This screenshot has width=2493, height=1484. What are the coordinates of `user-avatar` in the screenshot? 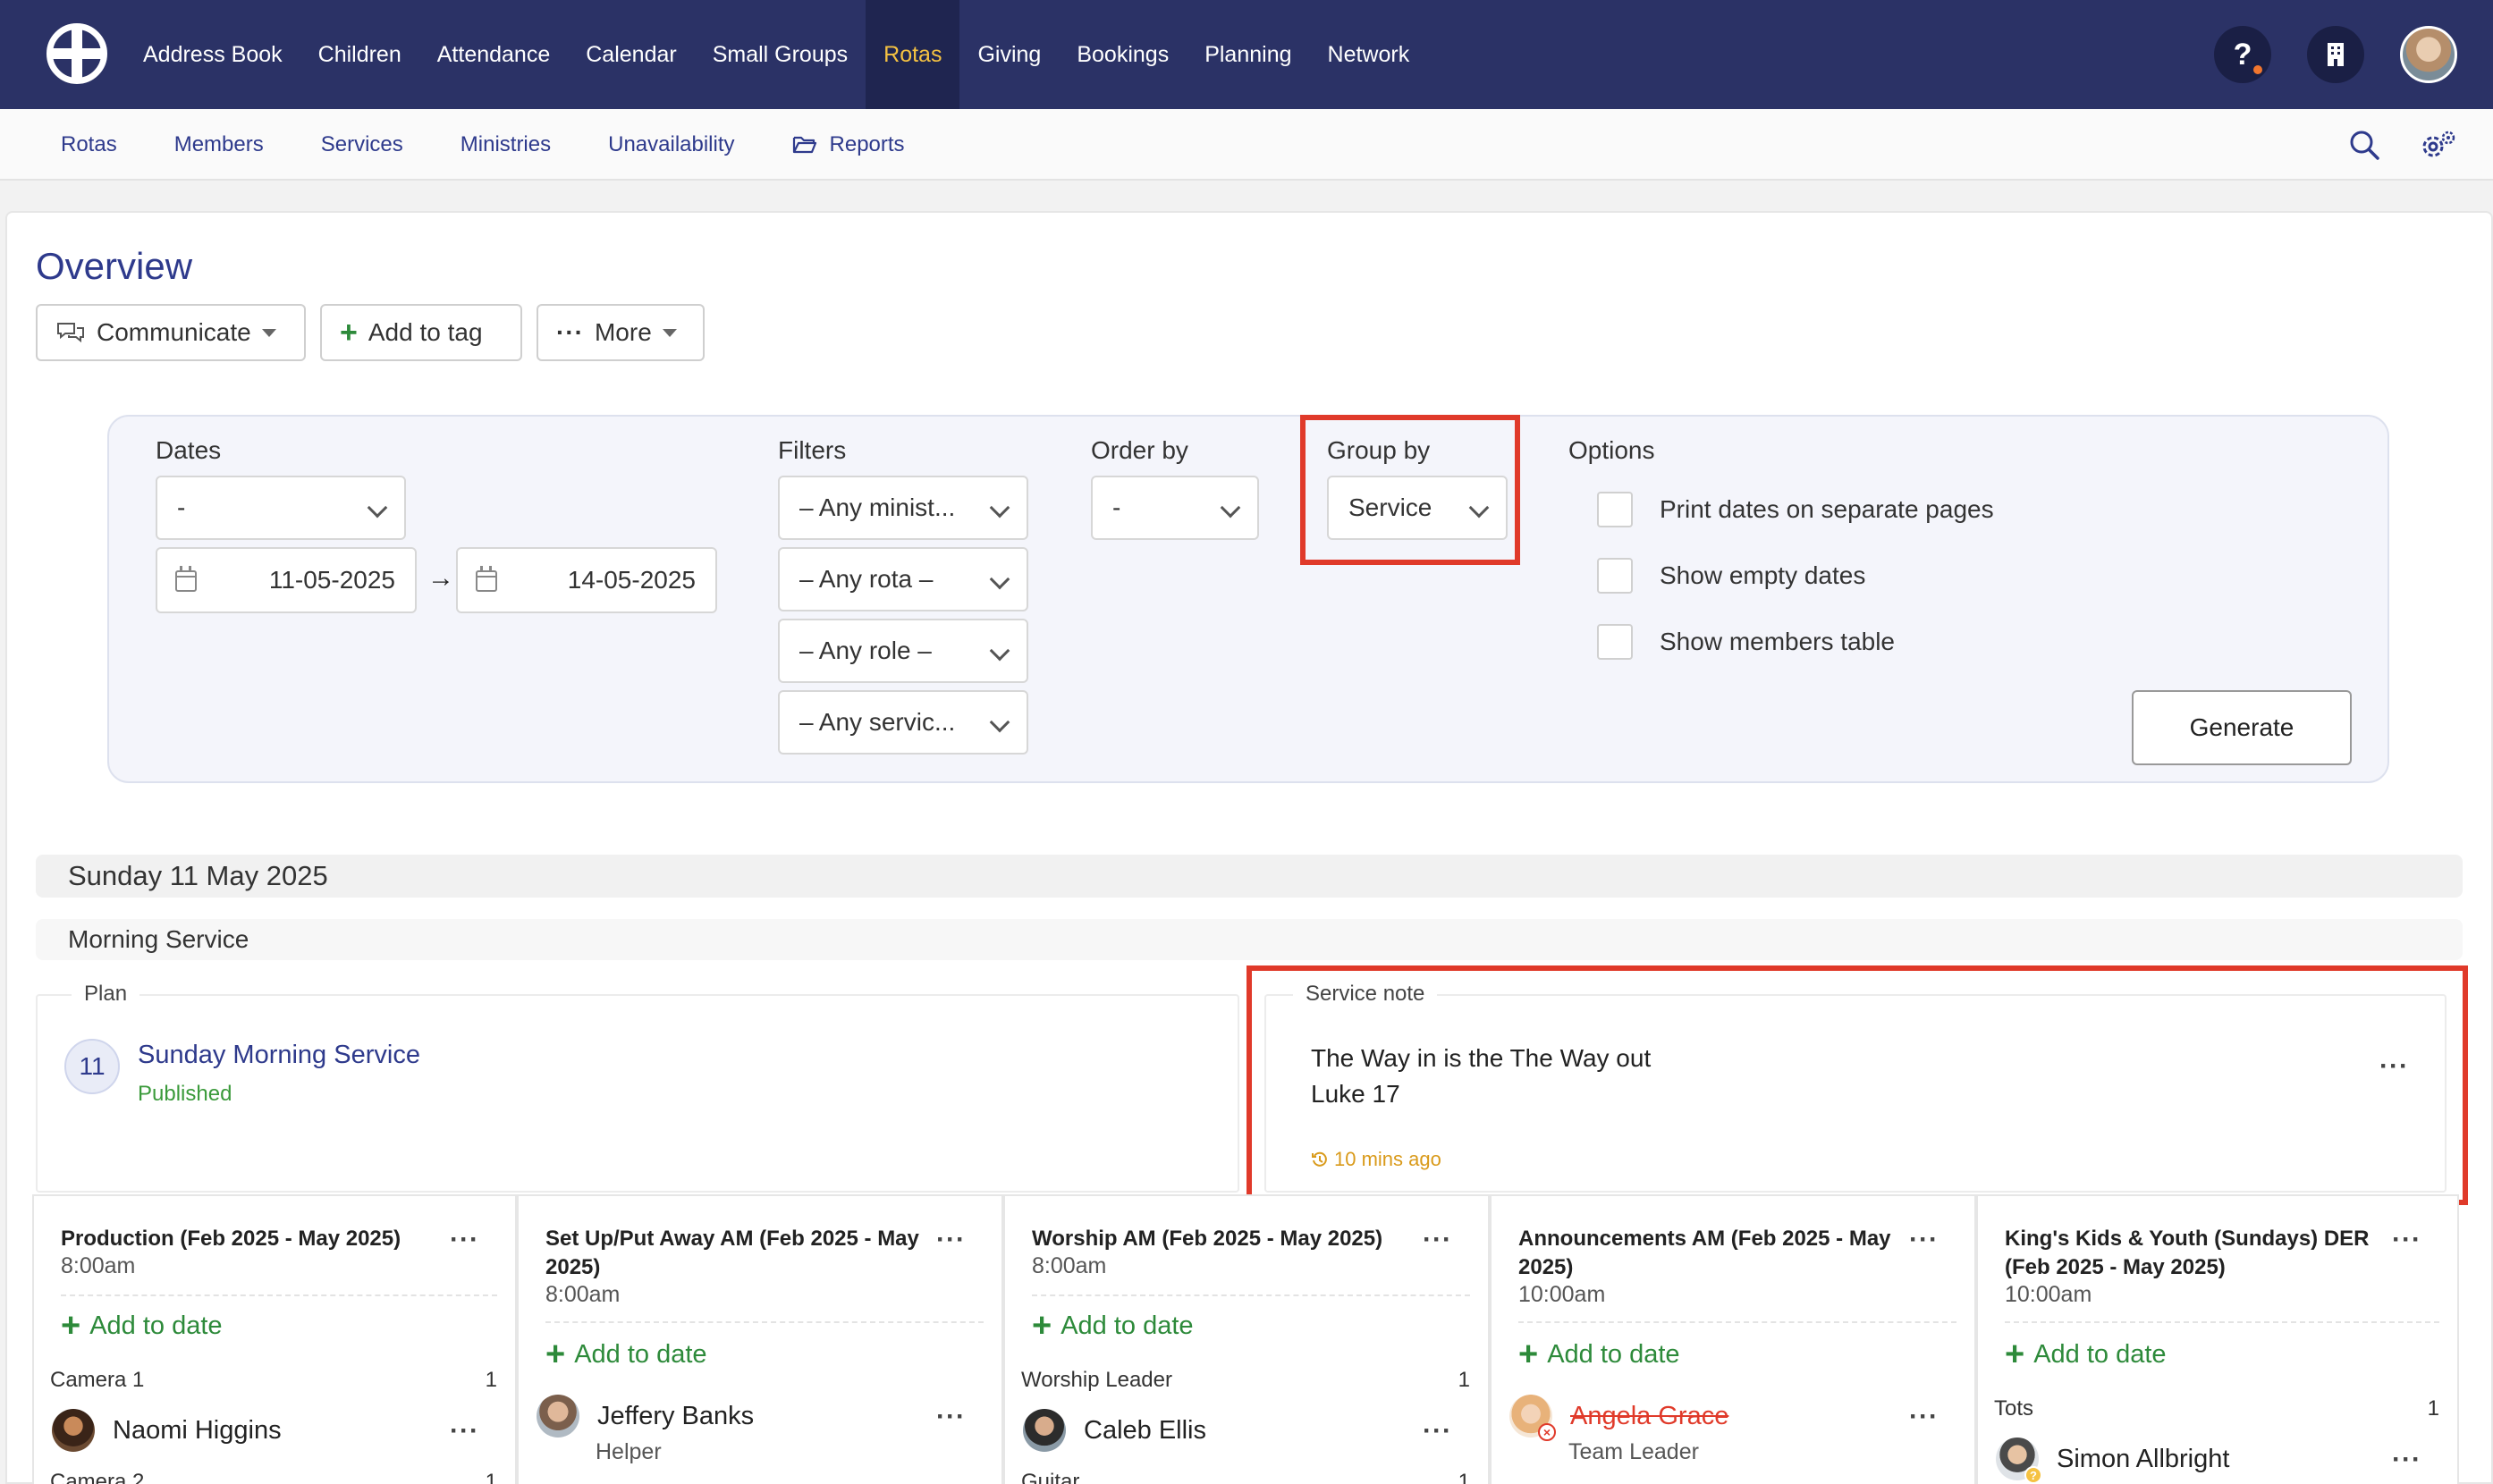 It's located at (2428, 54).